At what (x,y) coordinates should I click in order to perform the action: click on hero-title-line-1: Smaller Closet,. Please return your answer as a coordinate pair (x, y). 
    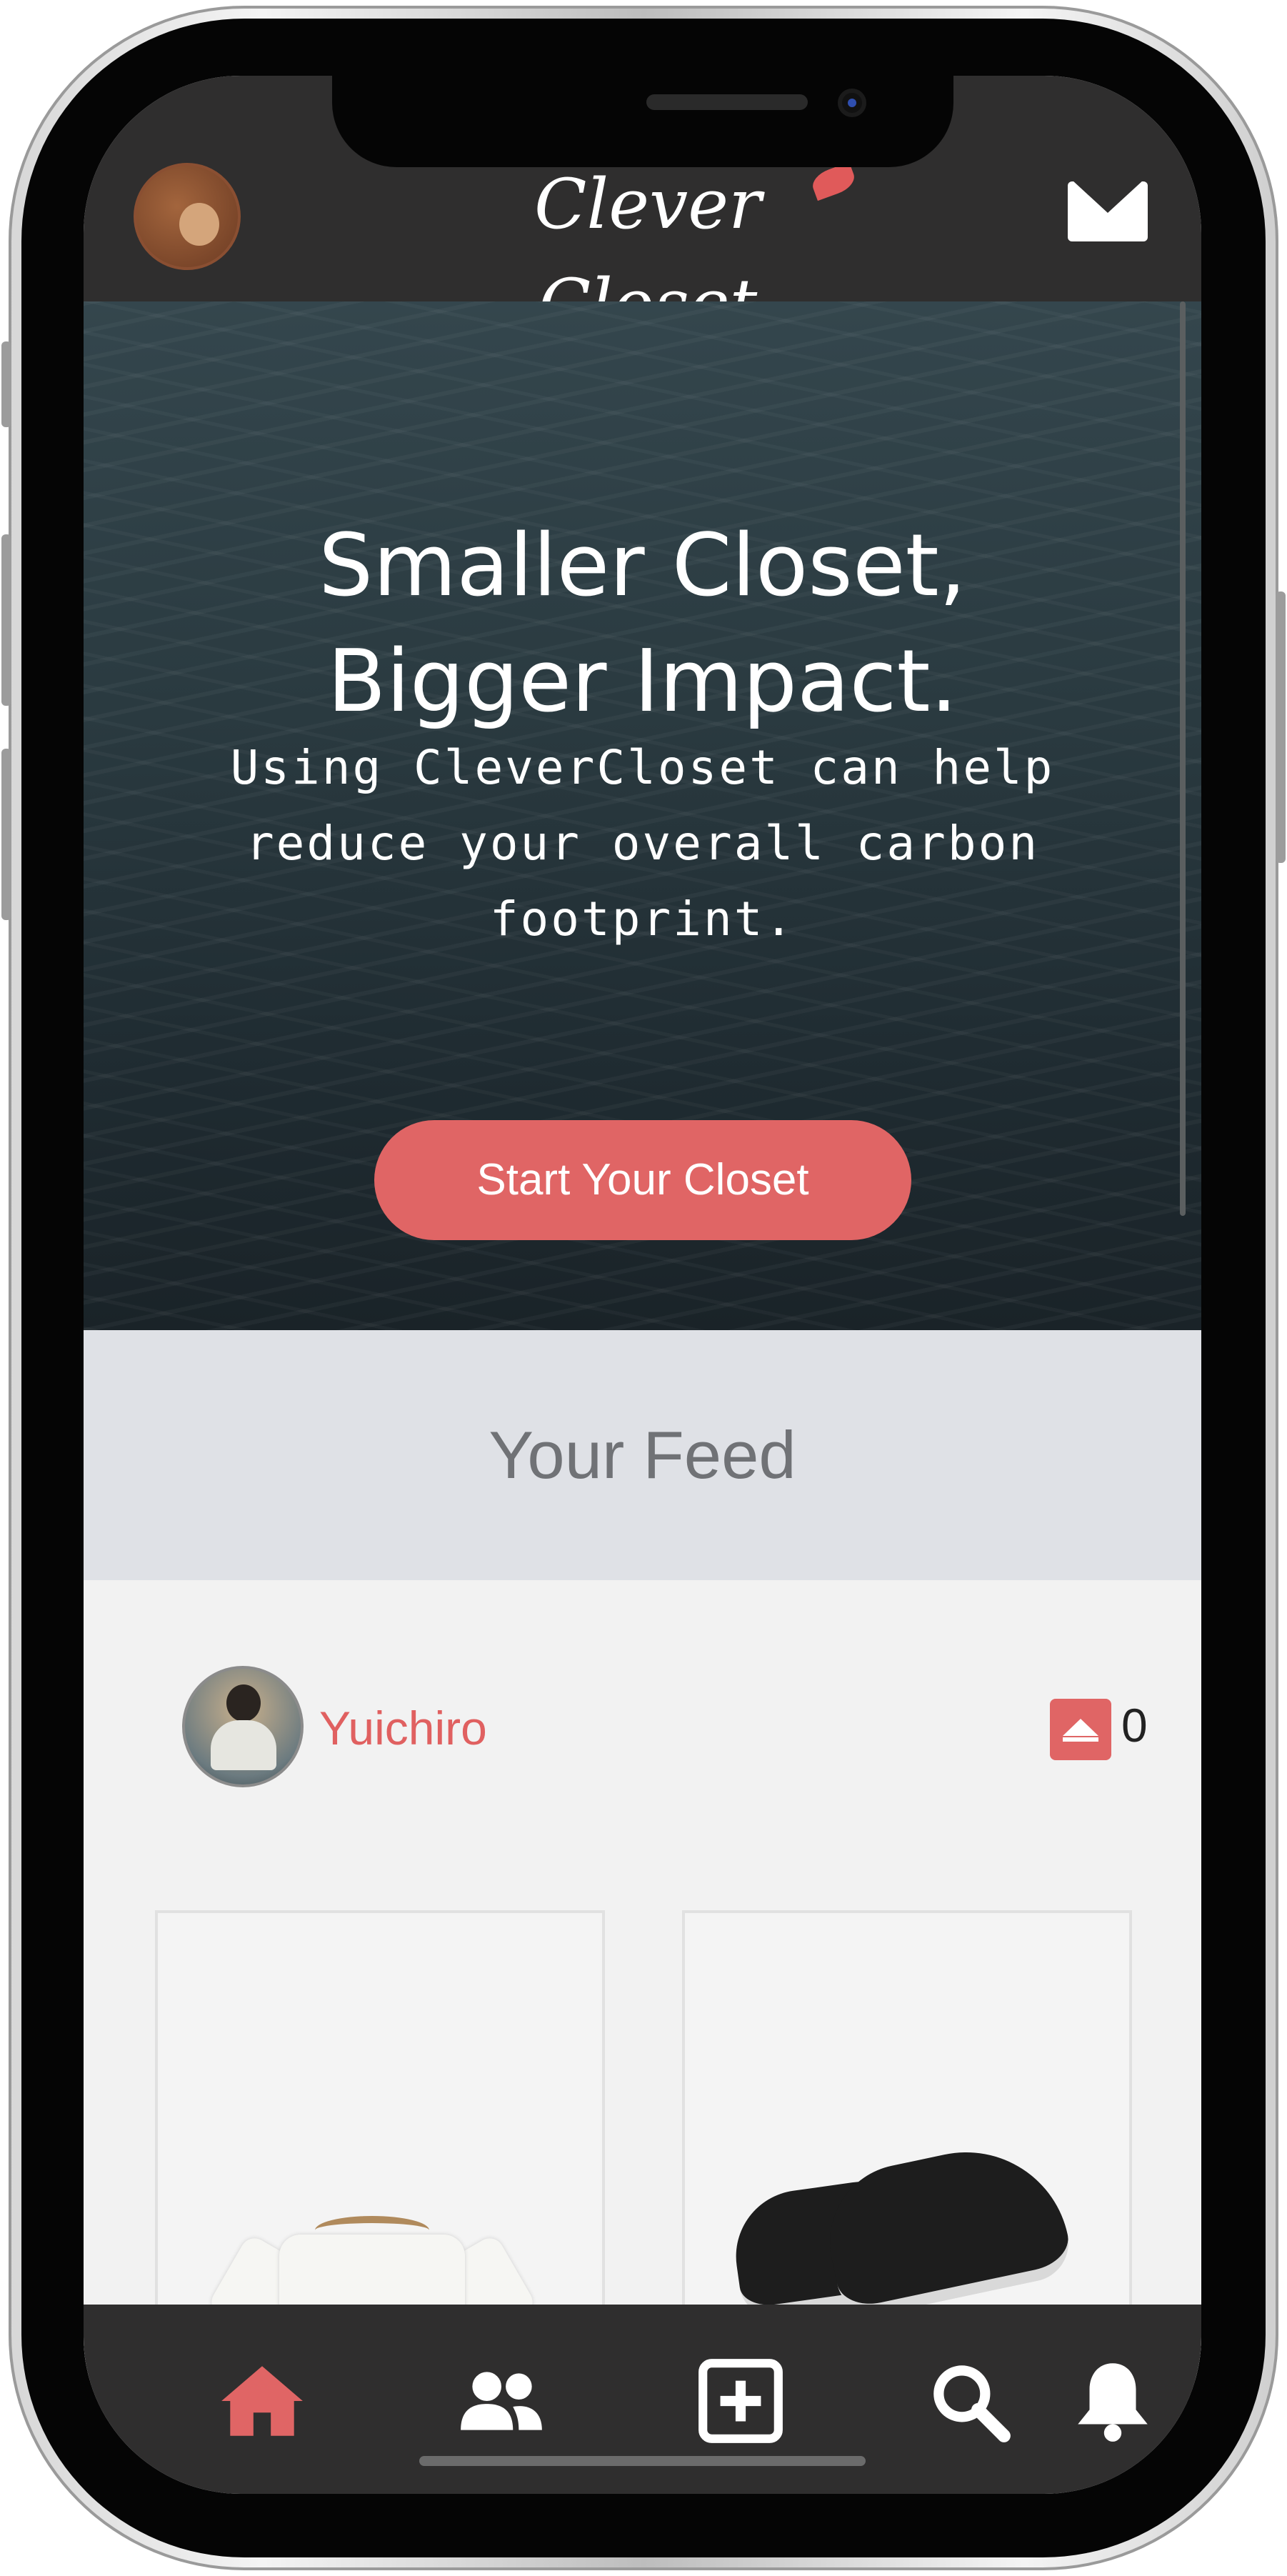
    Looking at the image, I should click on (642, 566).